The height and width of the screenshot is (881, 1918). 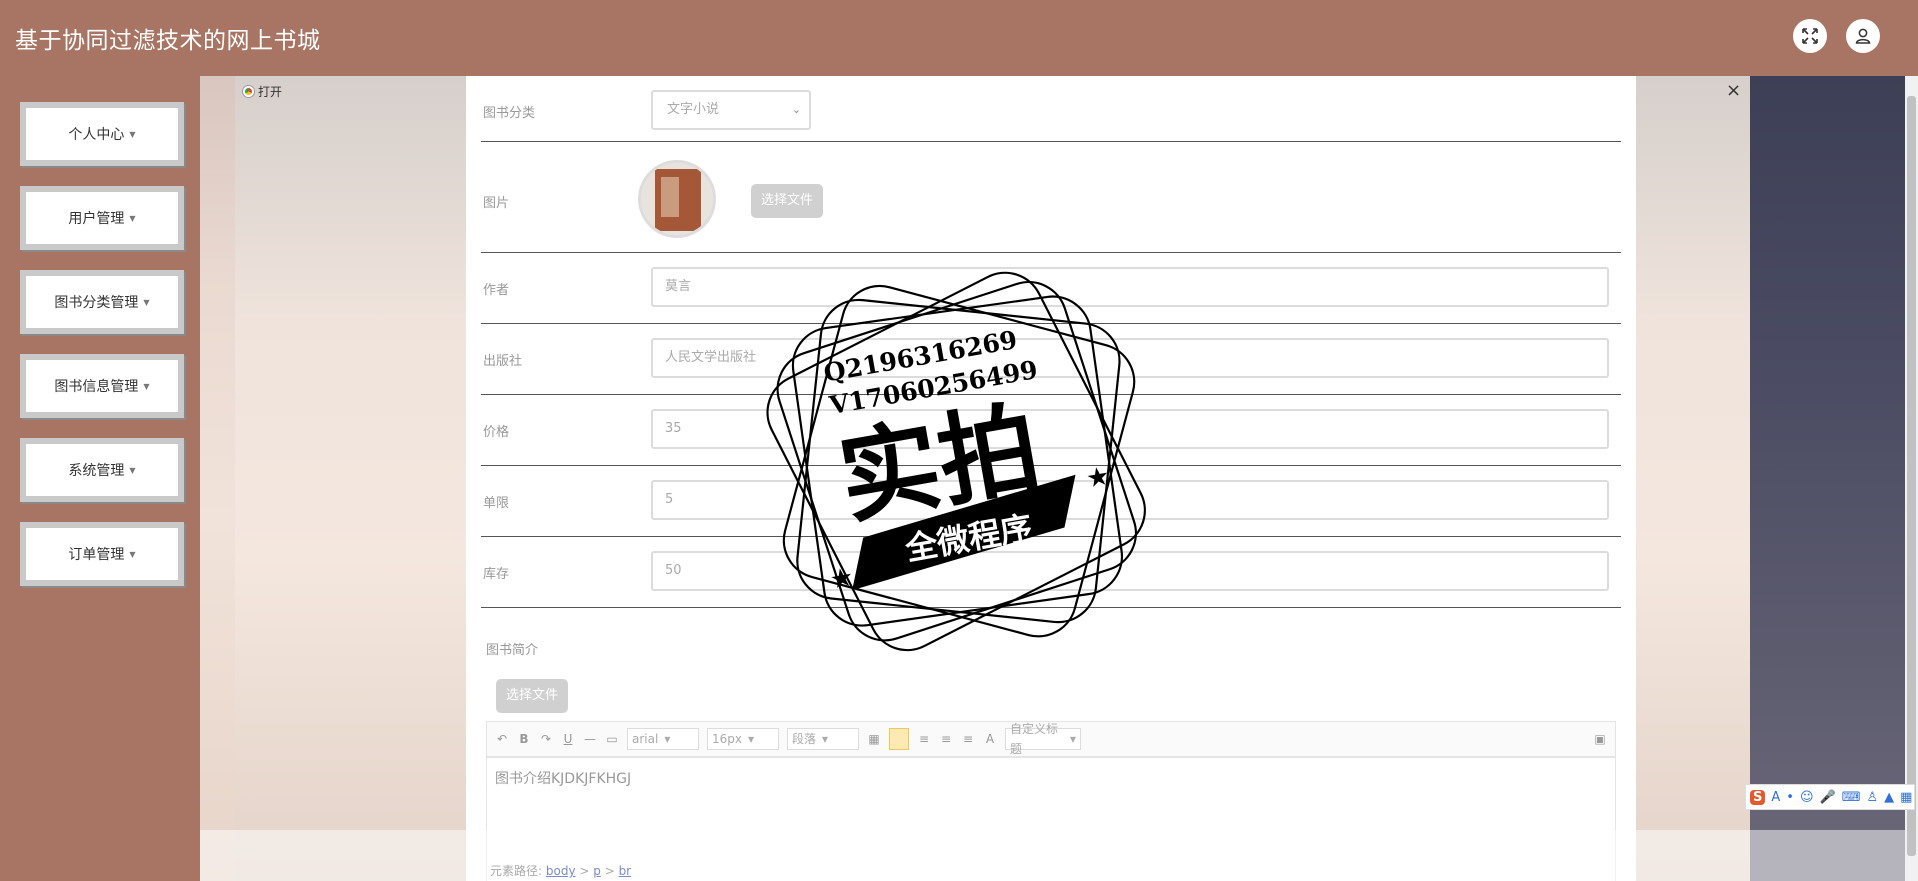 I want to click on bold-icon: B, so click(x=524, y=739).